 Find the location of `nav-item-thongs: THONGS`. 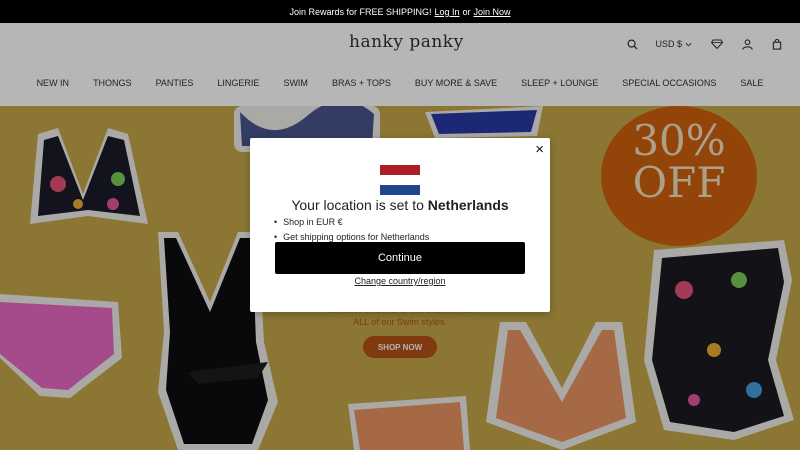

nav-item-thongs: THONGS is located at coordinates (112, 83).